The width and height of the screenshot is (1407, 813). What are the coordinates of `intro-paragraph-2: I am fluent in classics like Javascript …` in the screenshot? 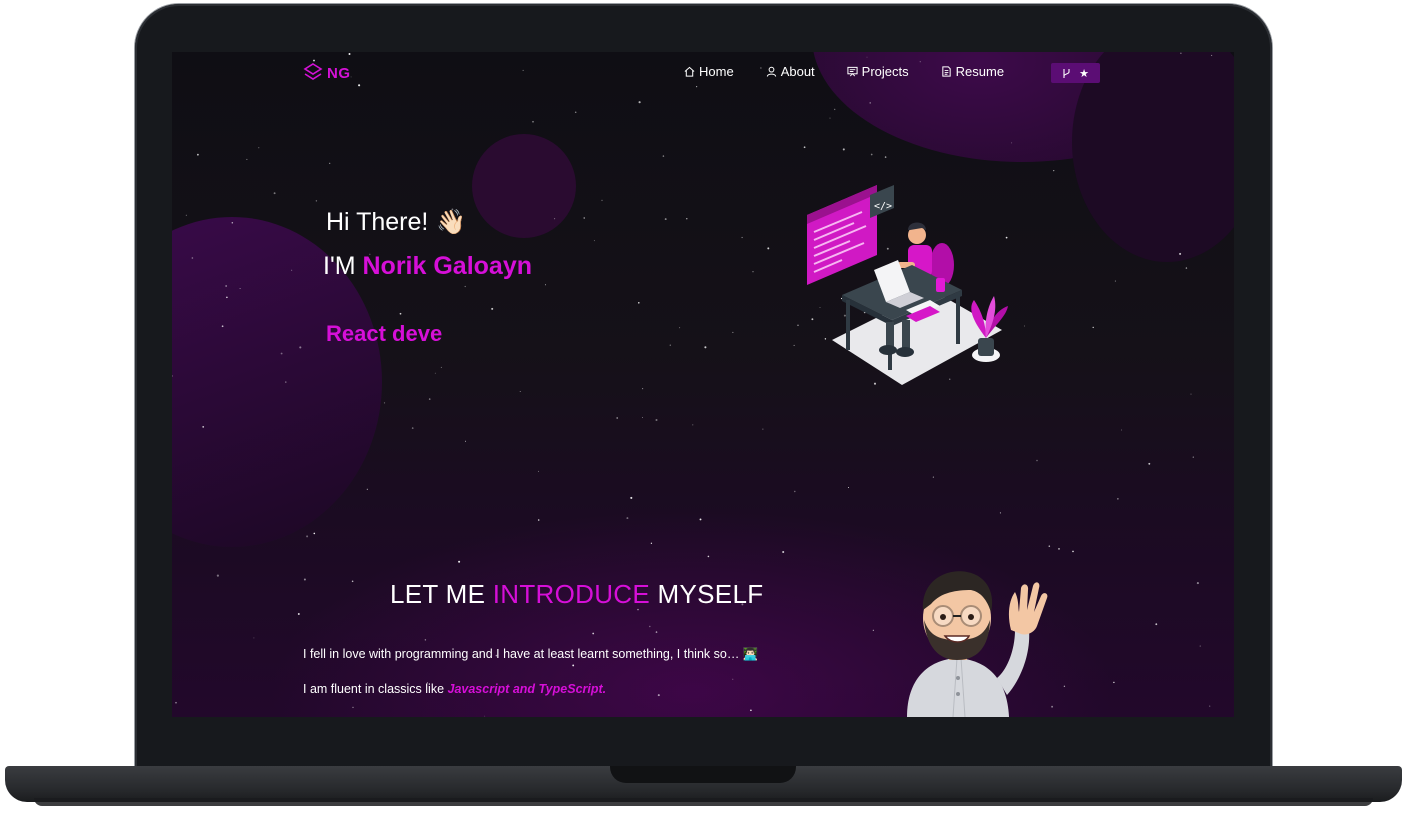 It's located at (454, 689).